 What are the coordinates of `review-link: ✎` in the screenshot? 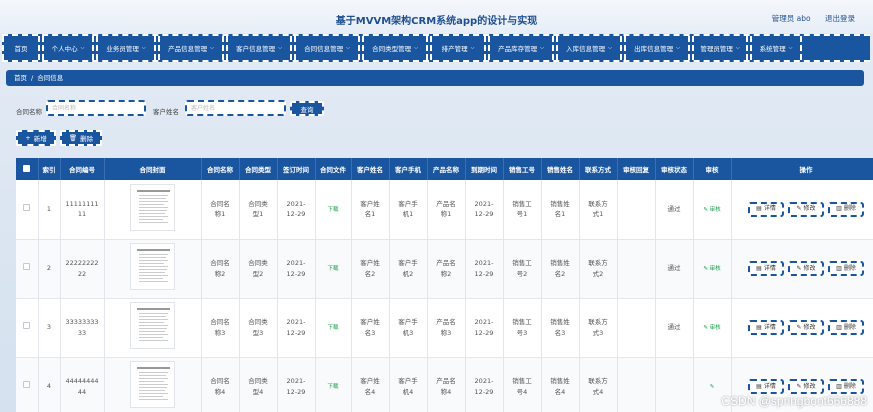 It's located at (712, 387).